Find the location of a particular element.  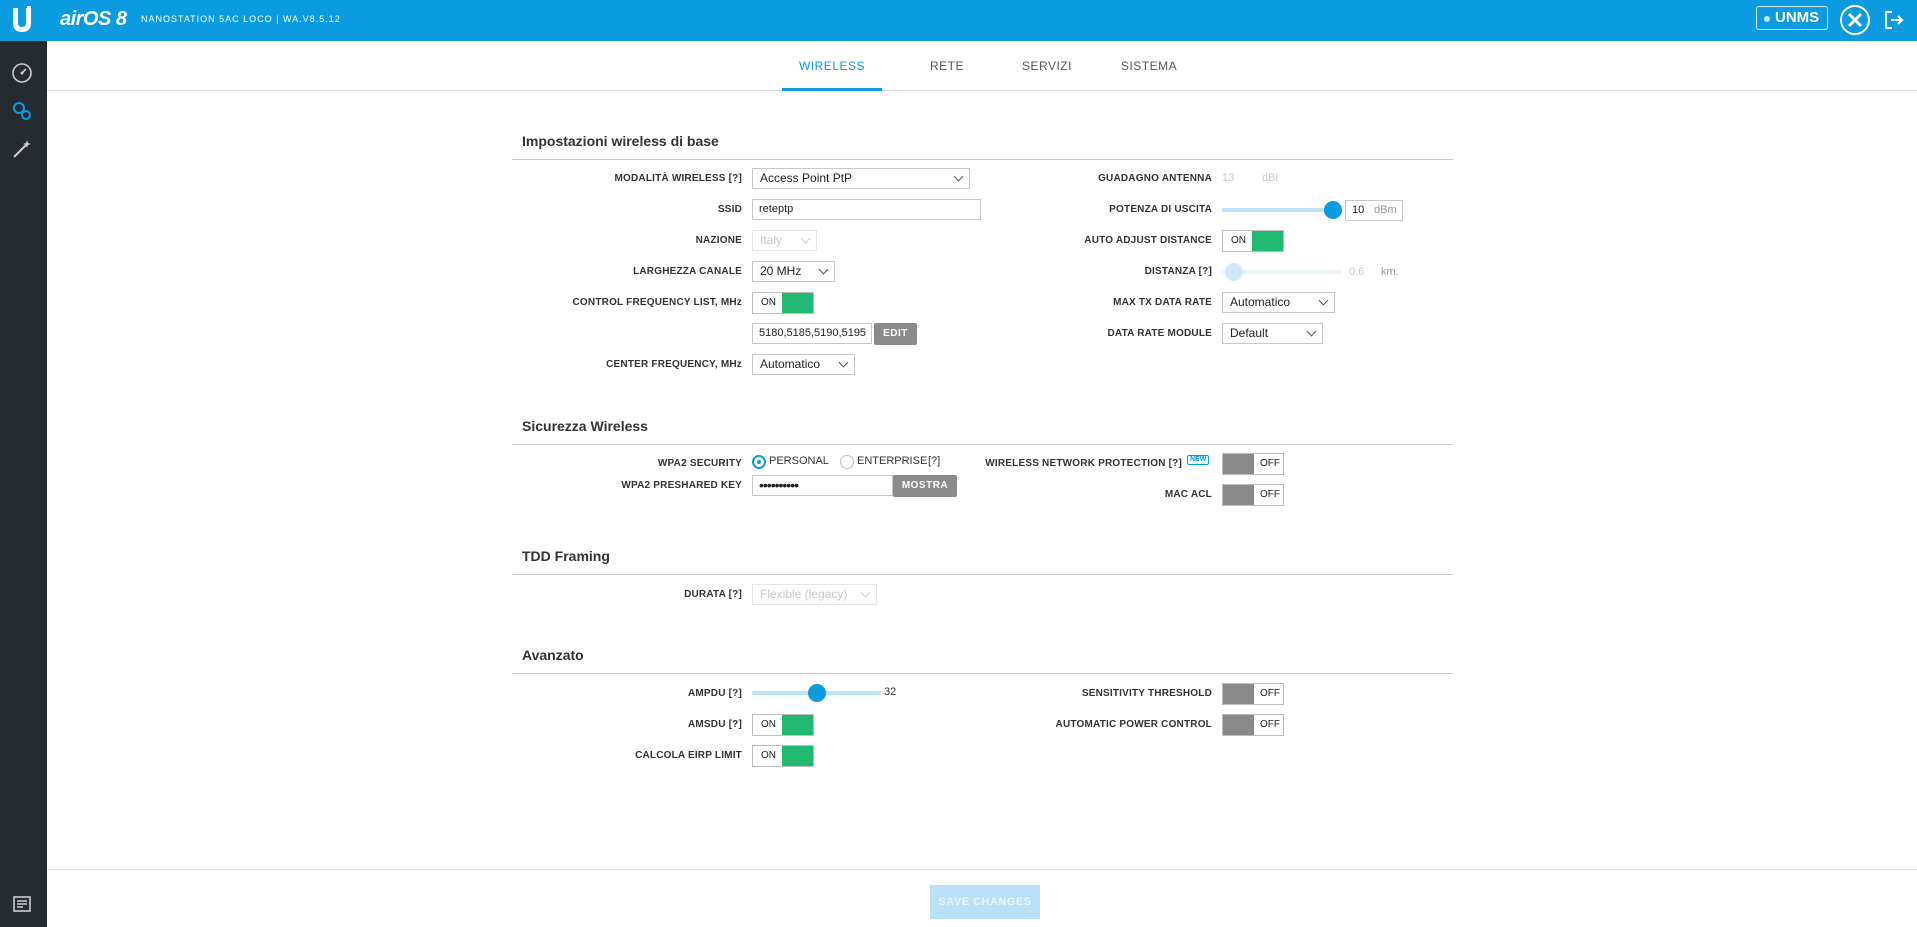

output-power-slider is located at coordinates (1277, 210).